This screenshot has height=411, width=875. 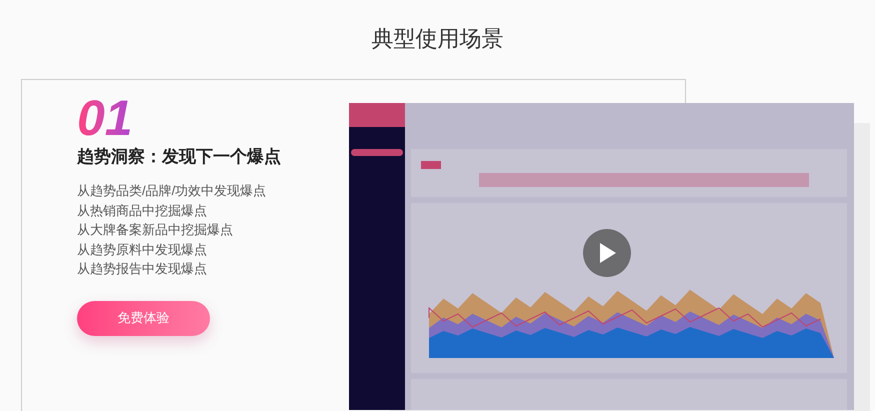 What do you see at coordinates (172, 191) in the screenshot?
I see `feature-point: 从趋势品类/品牌/功效中发现爆点` at bounding box center [172, 191].